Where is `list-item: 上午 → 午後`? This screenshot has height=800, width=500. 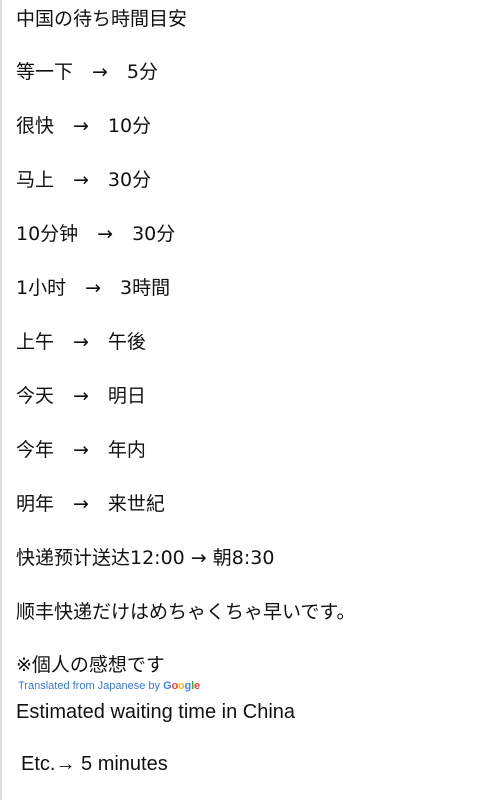
list-item: 上午 → 午後 is located at coordinates (81, 342).